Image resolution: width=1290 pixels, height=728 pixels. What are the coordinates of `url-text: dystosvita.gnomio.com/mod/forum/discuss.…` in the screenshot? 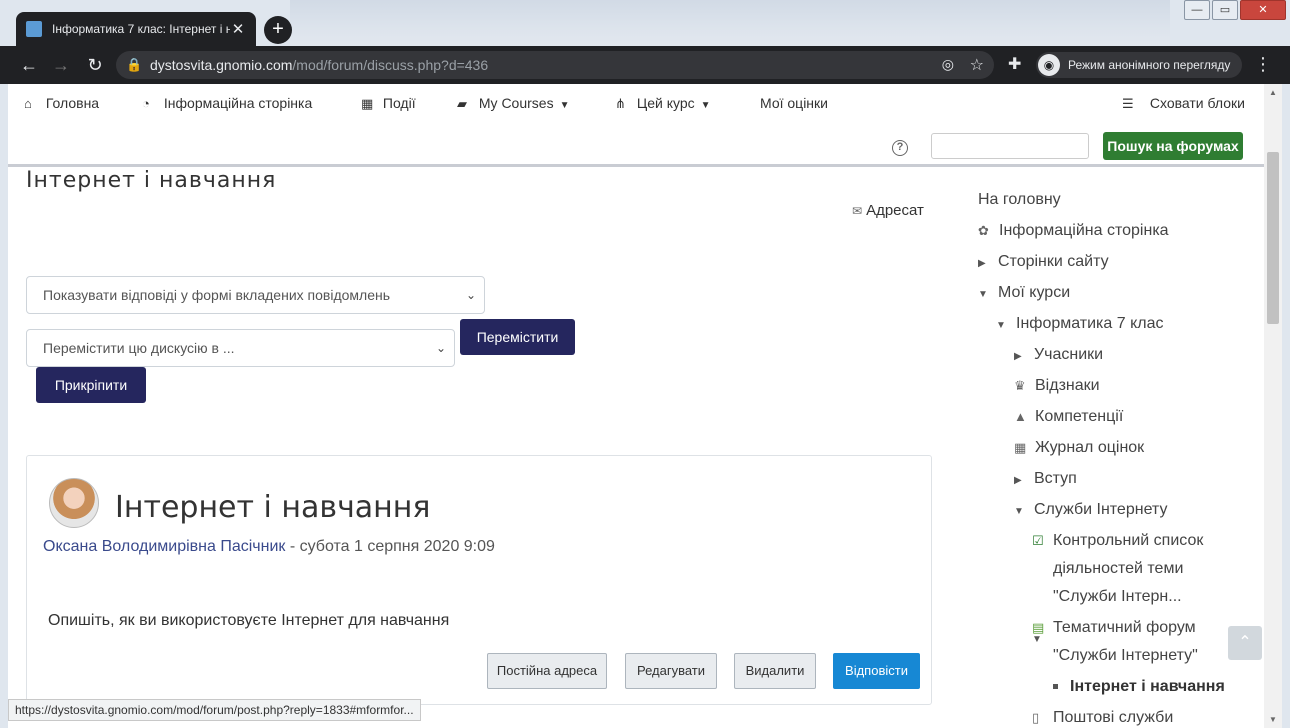 It's located at (319, 65).